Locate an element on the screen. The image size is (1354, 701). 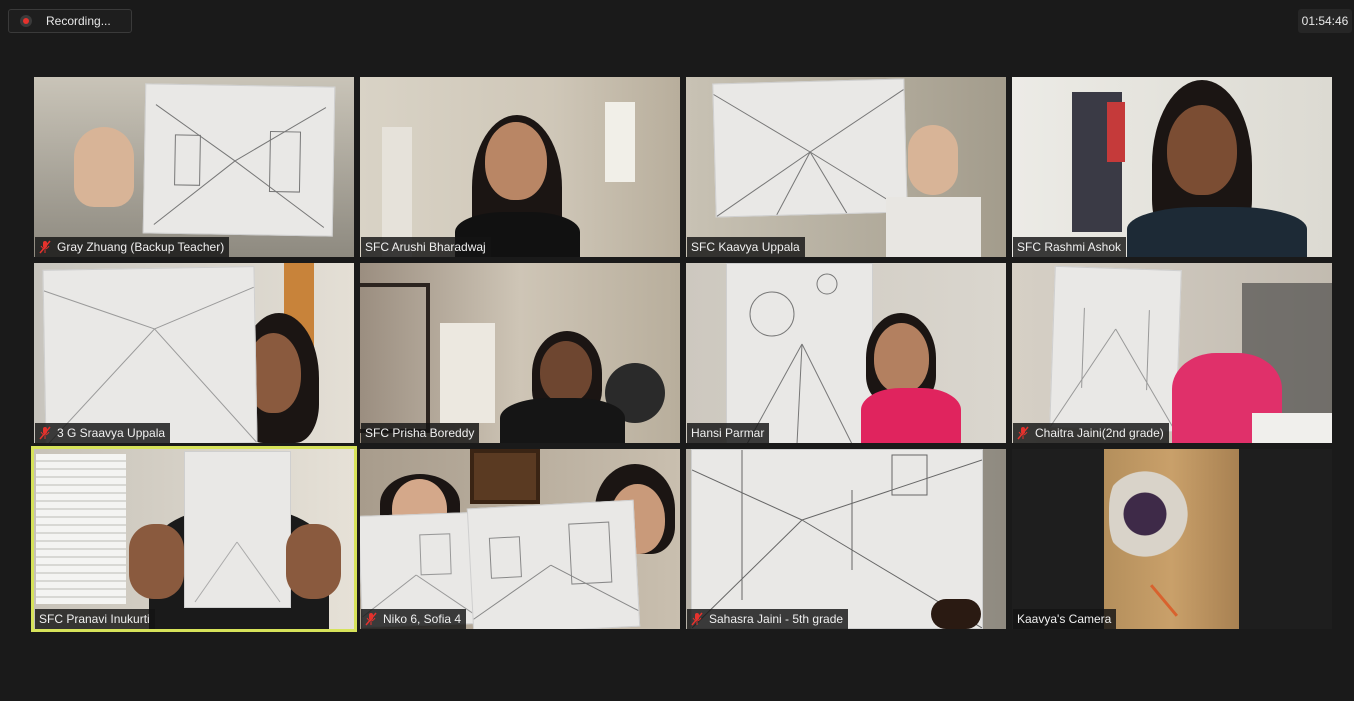
participant-label: SFC Prisha Boreddy is located at coordinates (420, 433).